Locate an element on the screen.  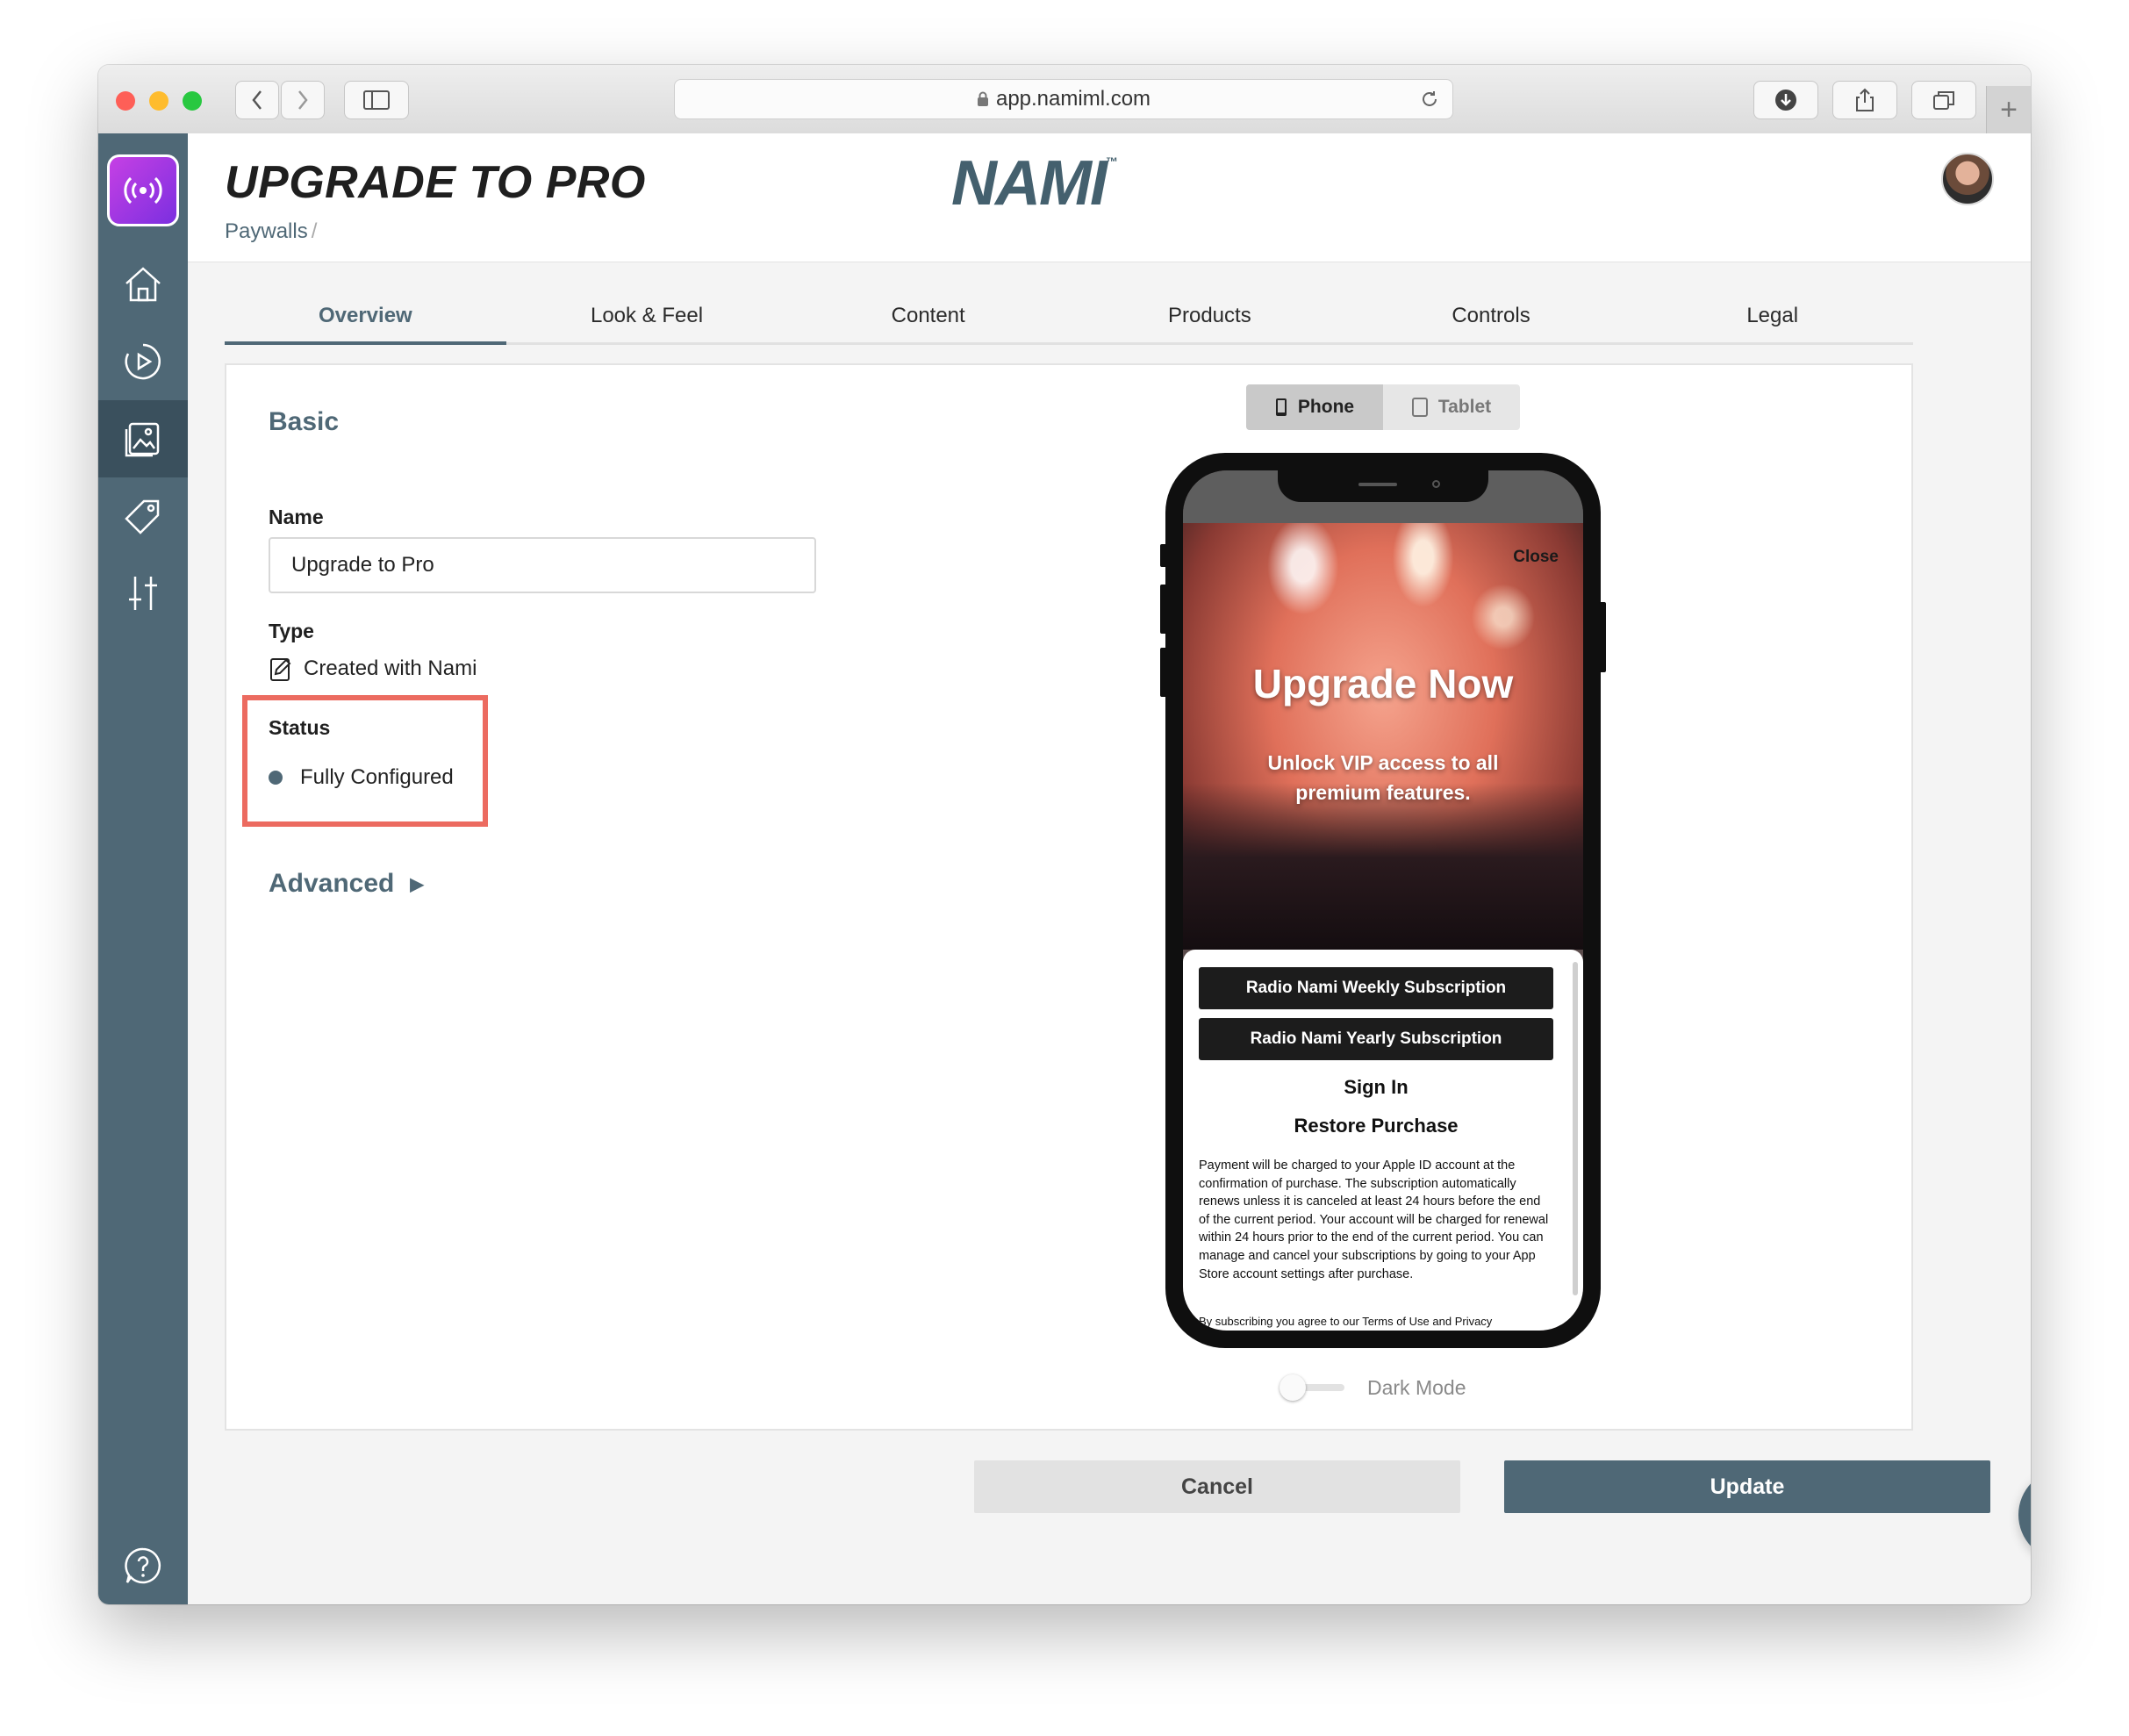
sign-in-link: Sign In is located at coordinates (1376, 1088).